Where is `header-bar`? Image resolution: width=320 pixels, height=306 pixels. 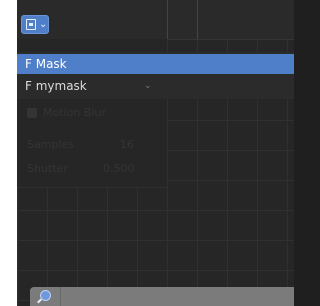
header-bar is located at coordinates (155, 20).